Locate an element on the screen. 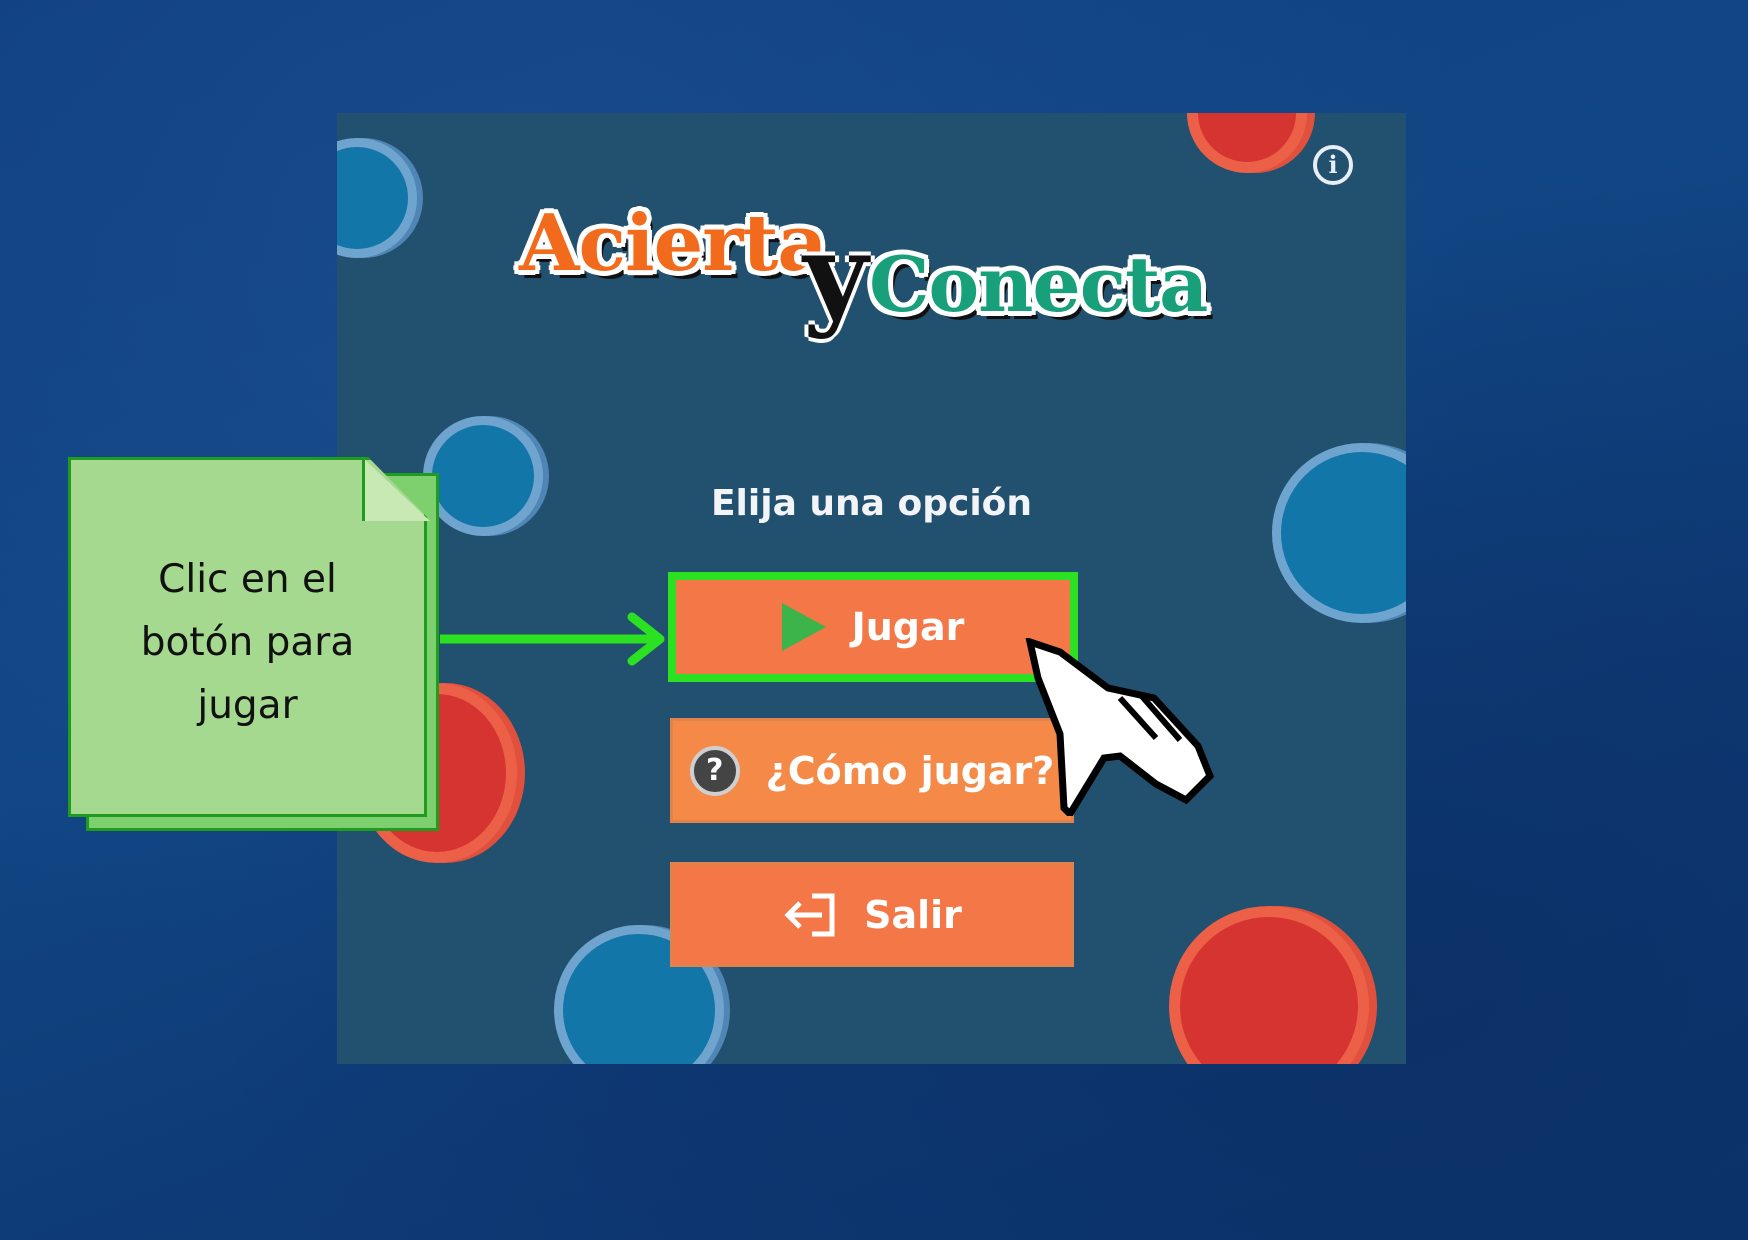  callout-arrow-icon is located at coordinates (552, 639).